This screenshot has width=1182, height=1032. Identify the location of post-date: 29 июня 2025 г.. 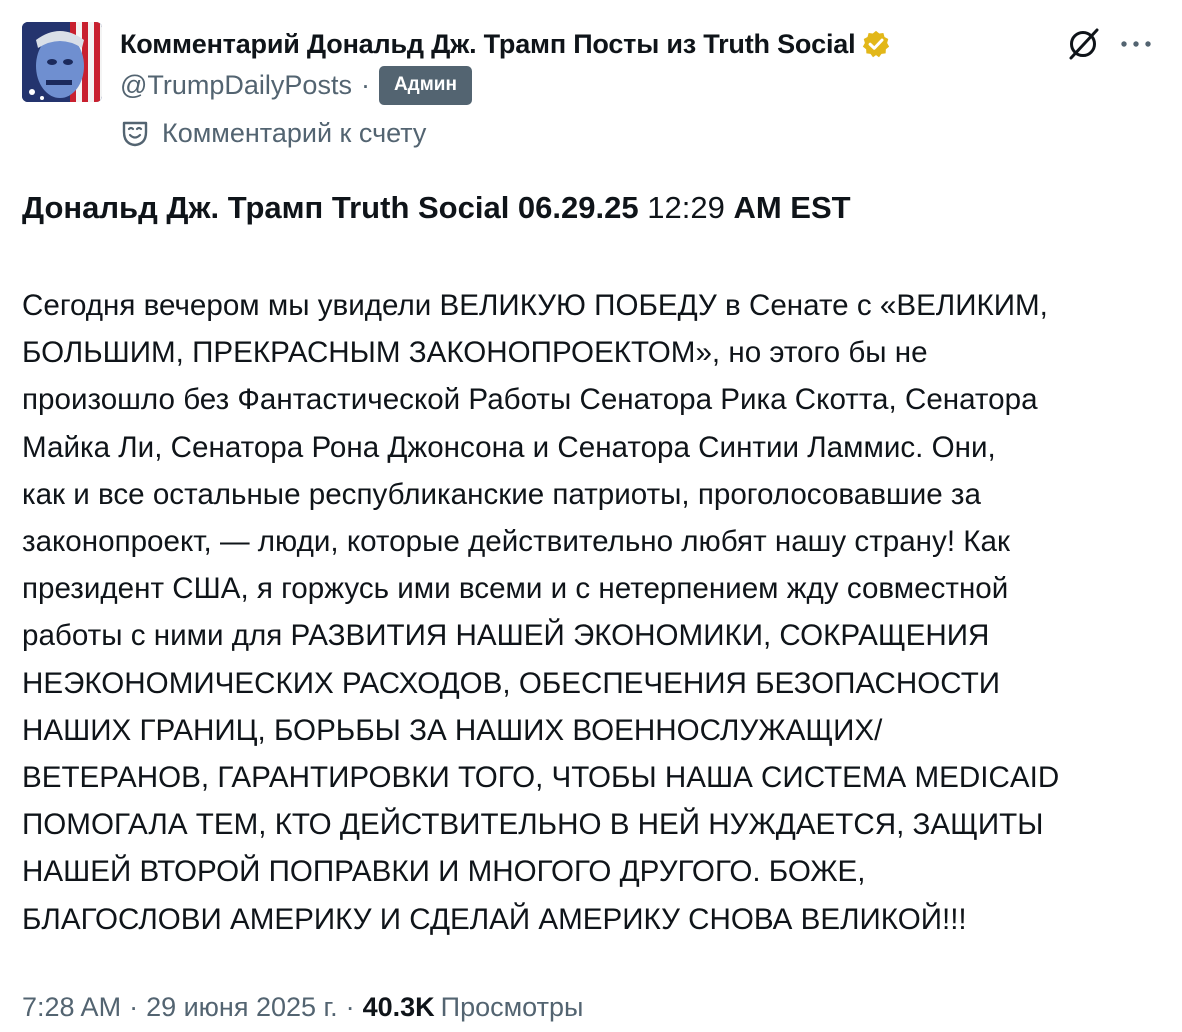
(242, 1007).